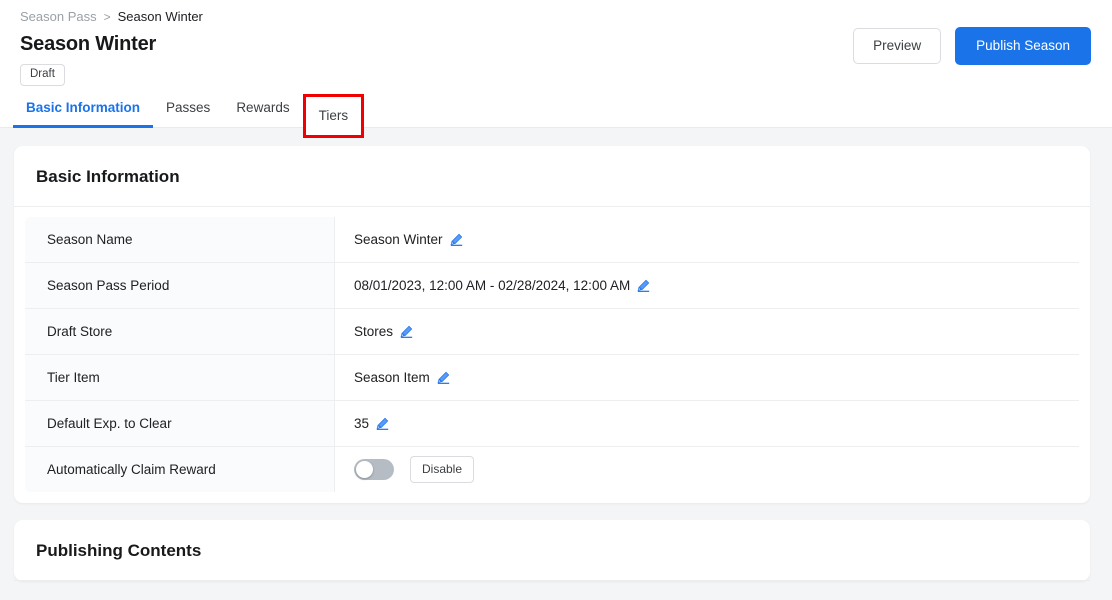 The image size is (1112, 600). I want to click on breadcrumb-parent-link: Season Pass, so click(58, 17).